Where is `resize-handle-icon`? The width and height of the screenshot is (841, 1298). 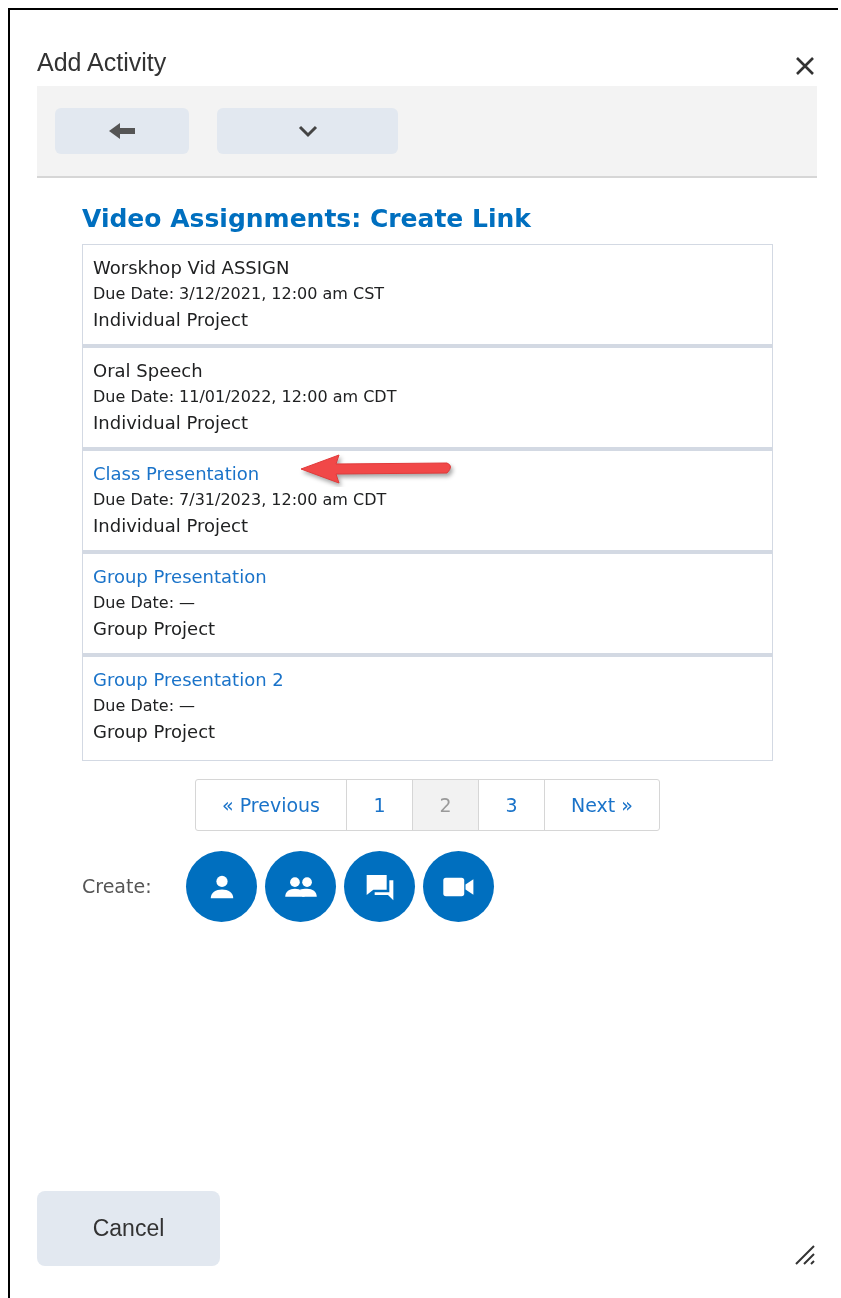
resize-handle-icon is located at coordinates (805, 1255).